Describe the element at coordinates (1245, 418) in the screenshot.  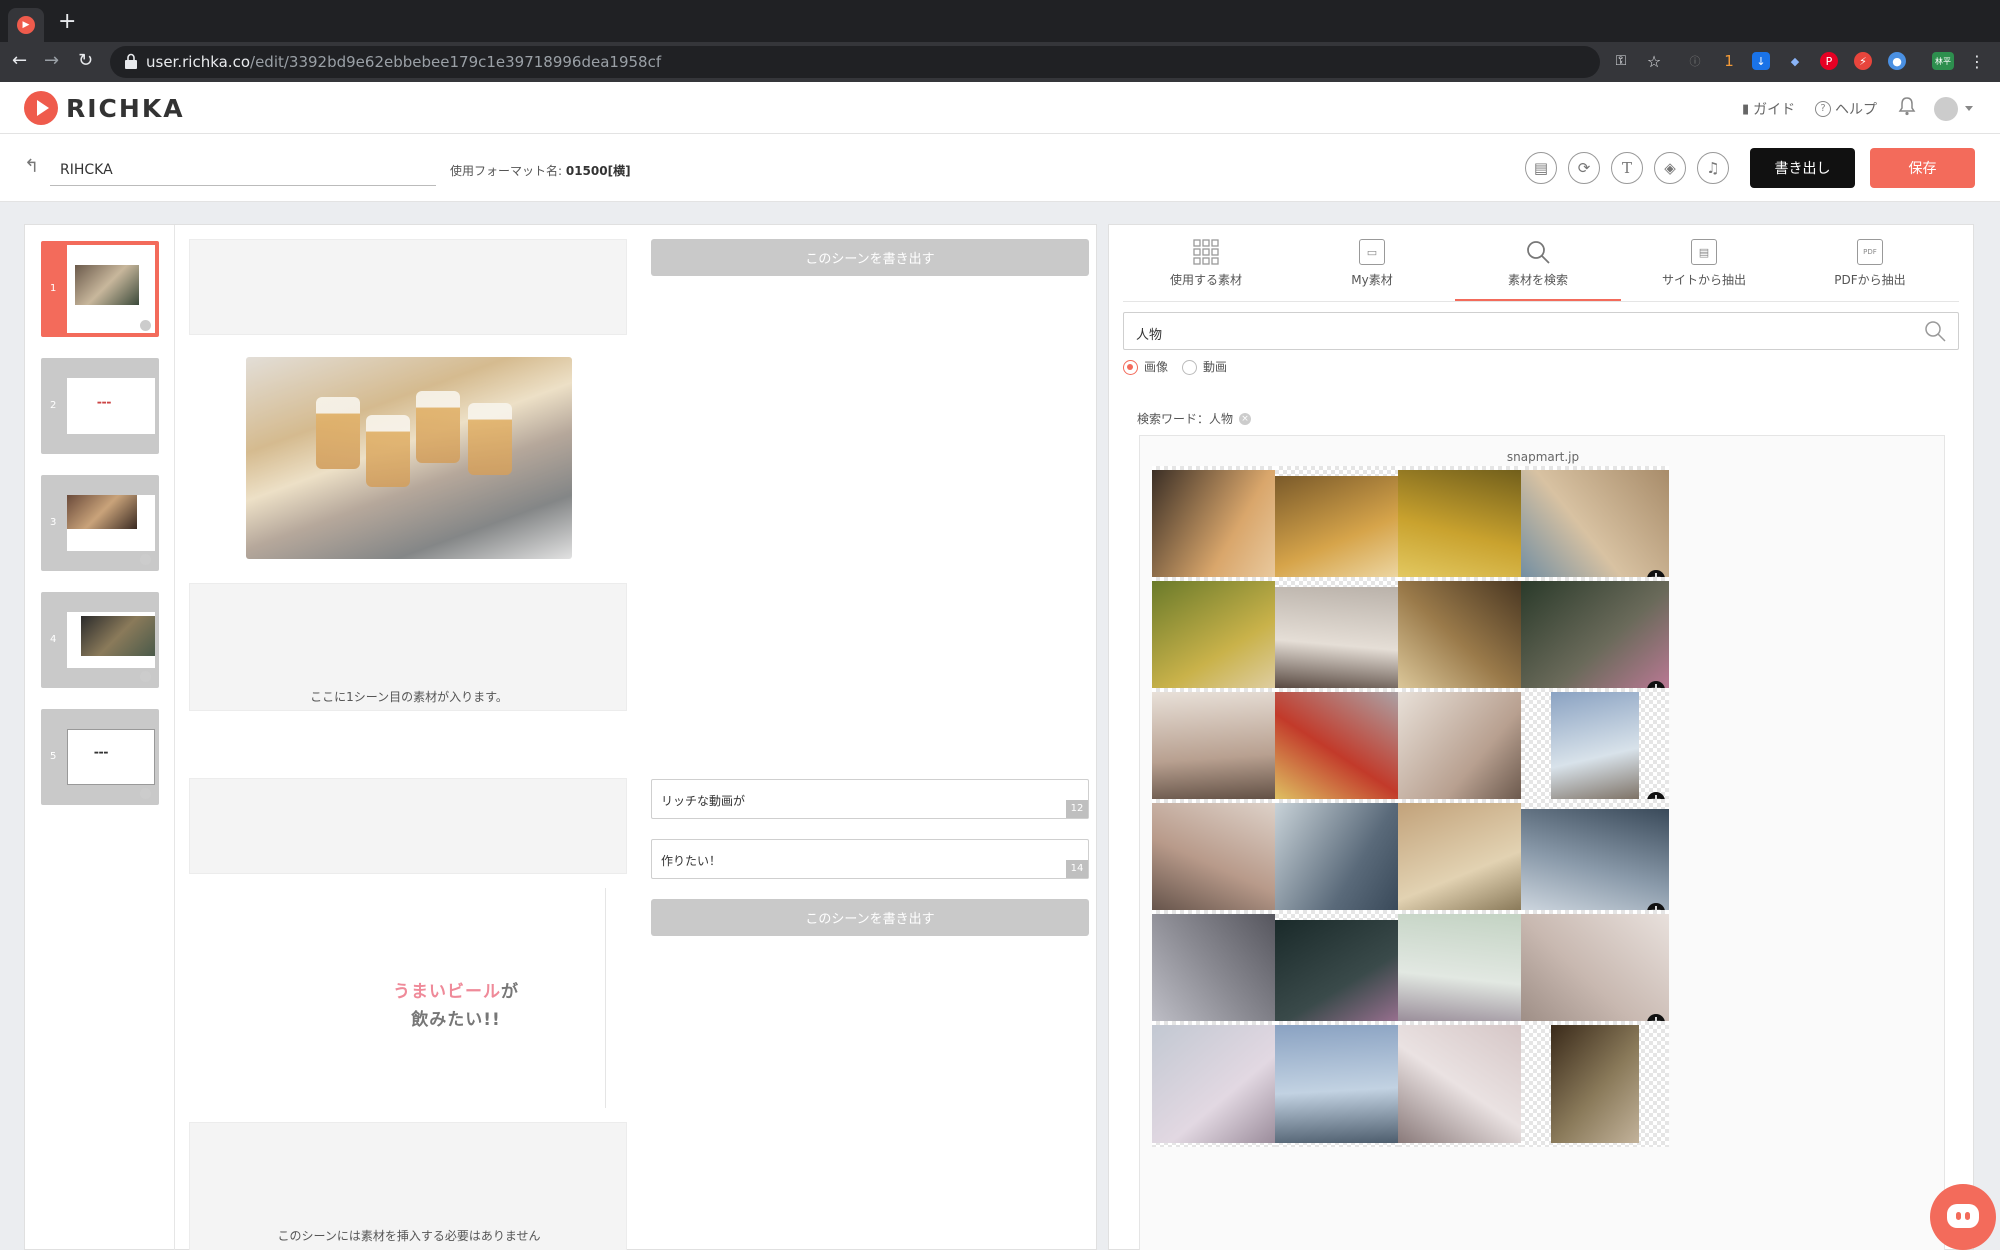
I see `clear-keyword-icon: ×` at that location.